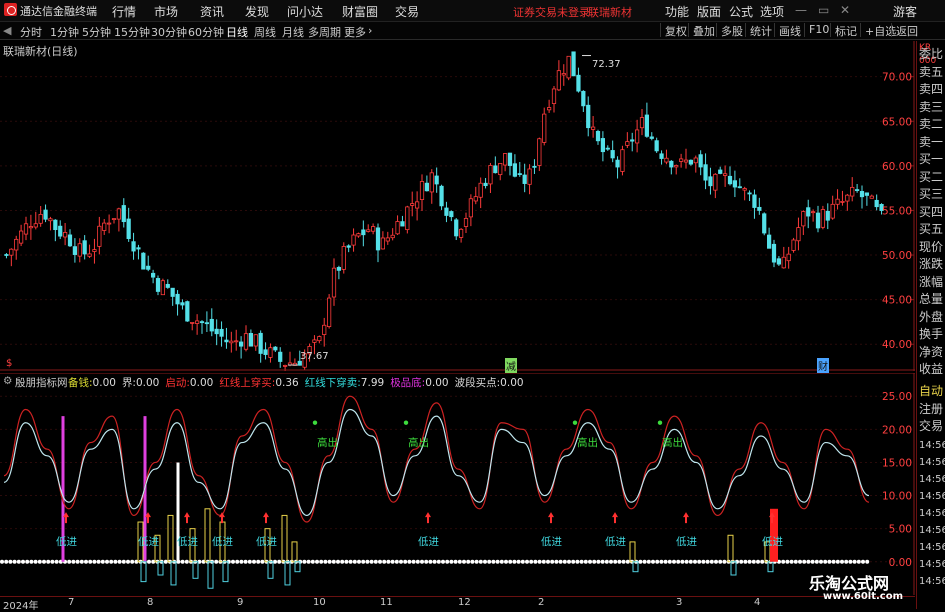  What do you see at coordinates (132, 32) in the screenshot?
I see `period-15min: 15分钟` at bounding box center [132, 32].